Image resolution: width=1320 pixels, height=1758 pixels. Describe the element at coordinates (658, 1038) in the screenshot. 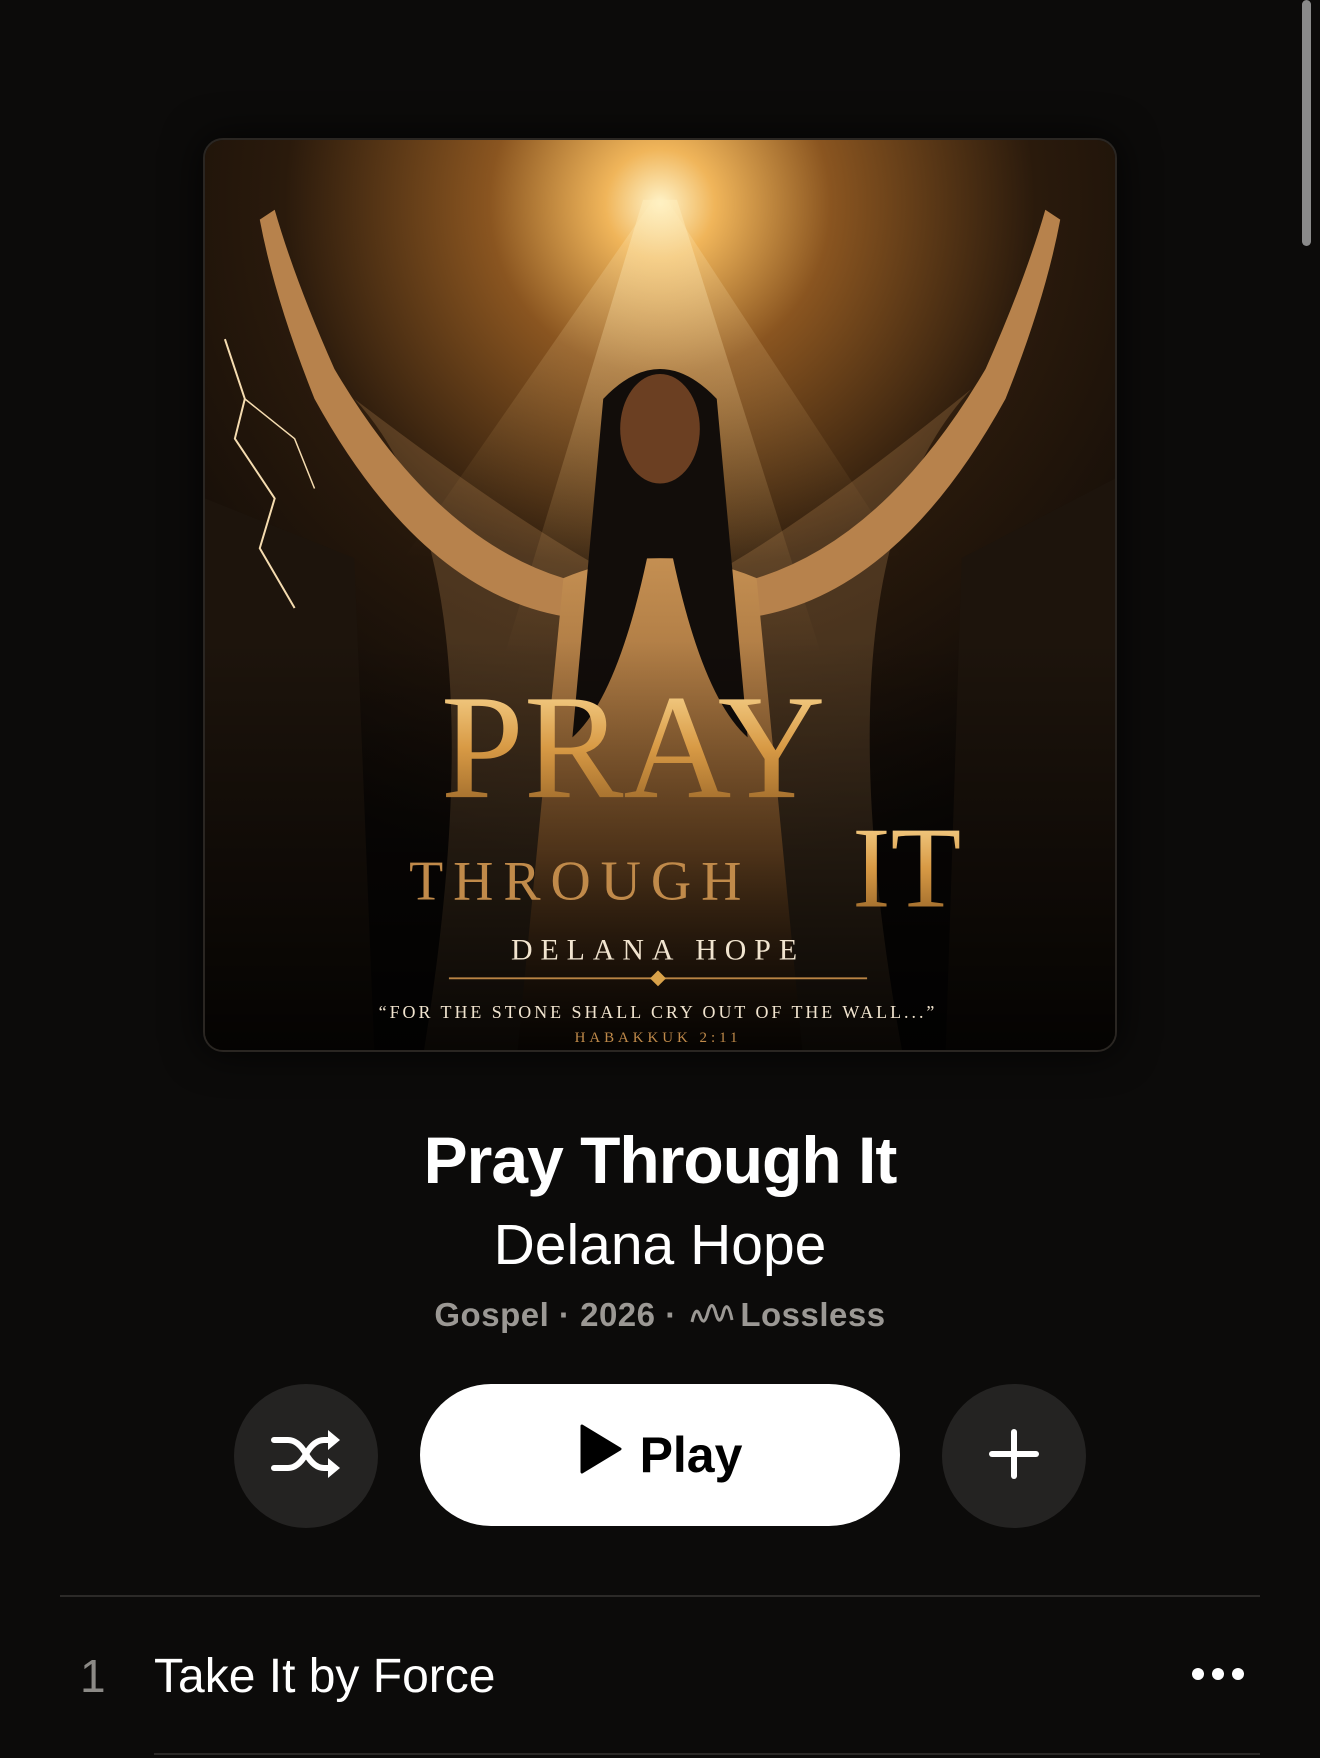

I see `cover-reference: HABAKKUK 2:11` at that location.